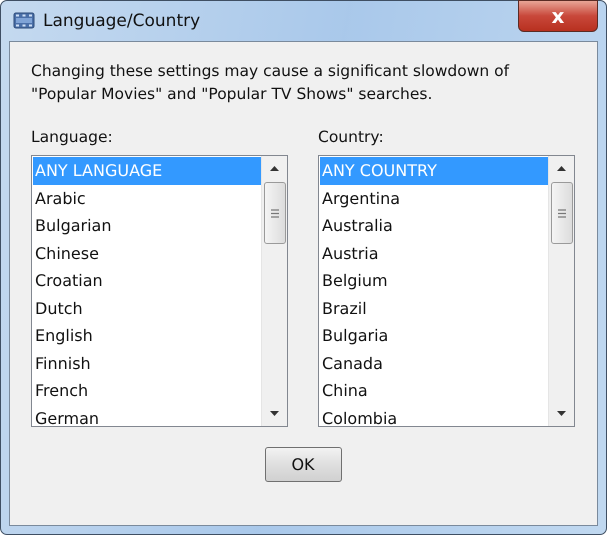 The image size is (607, 535). What do you see at coordinates (147, 415) in the screenshot?
I see `list-item: German` at bounding box center [147, 415].